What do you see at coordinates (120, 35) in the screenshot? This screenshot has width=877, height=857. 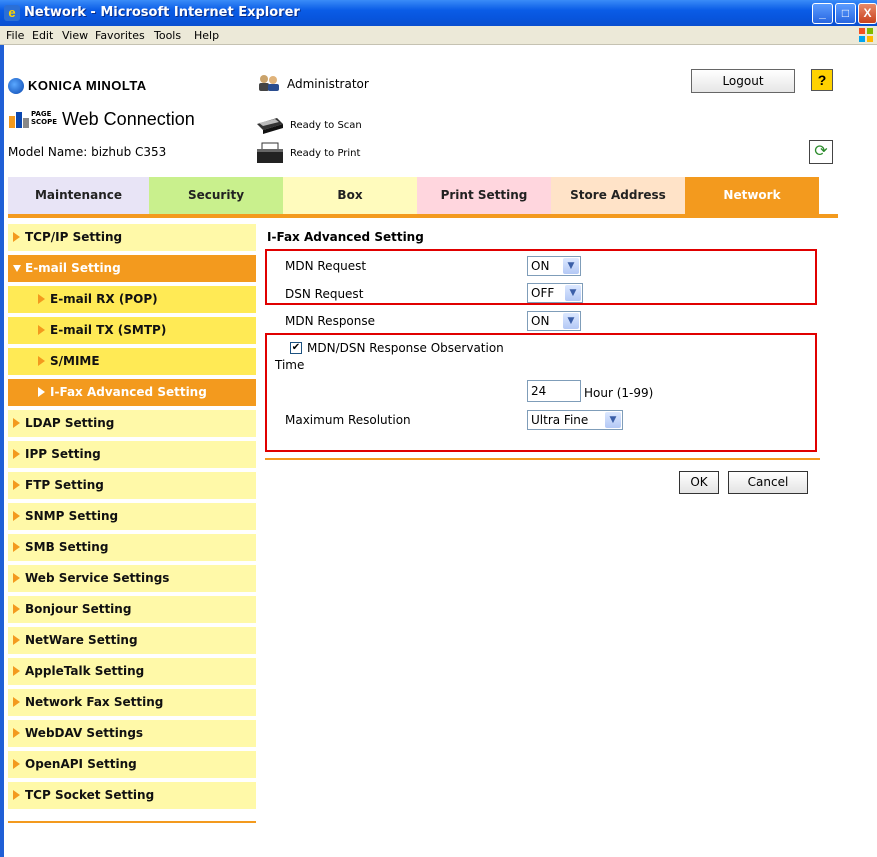 I see `menu-favorites: Favorites` at bounding box center [120, 35].